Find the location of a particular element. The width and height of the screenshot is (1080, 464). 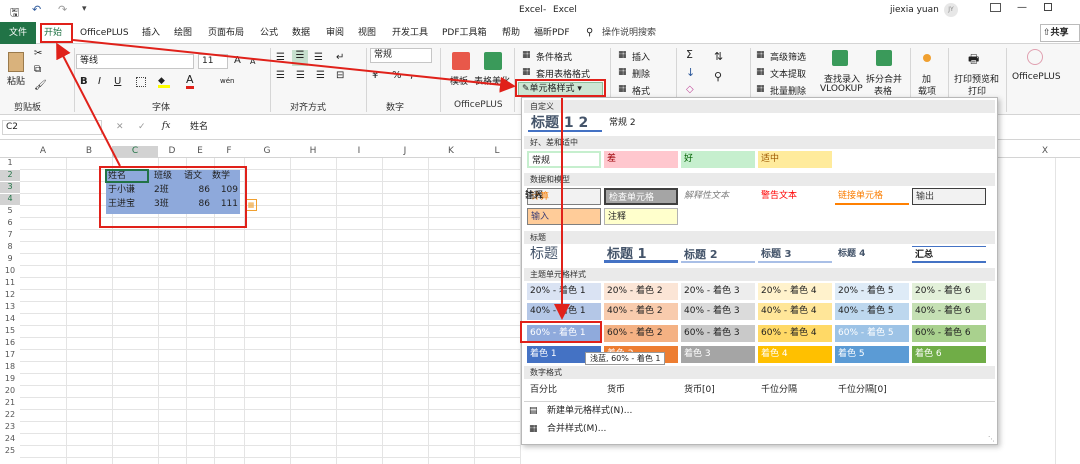

arrow-to-home is located at coordinates (88, 104).